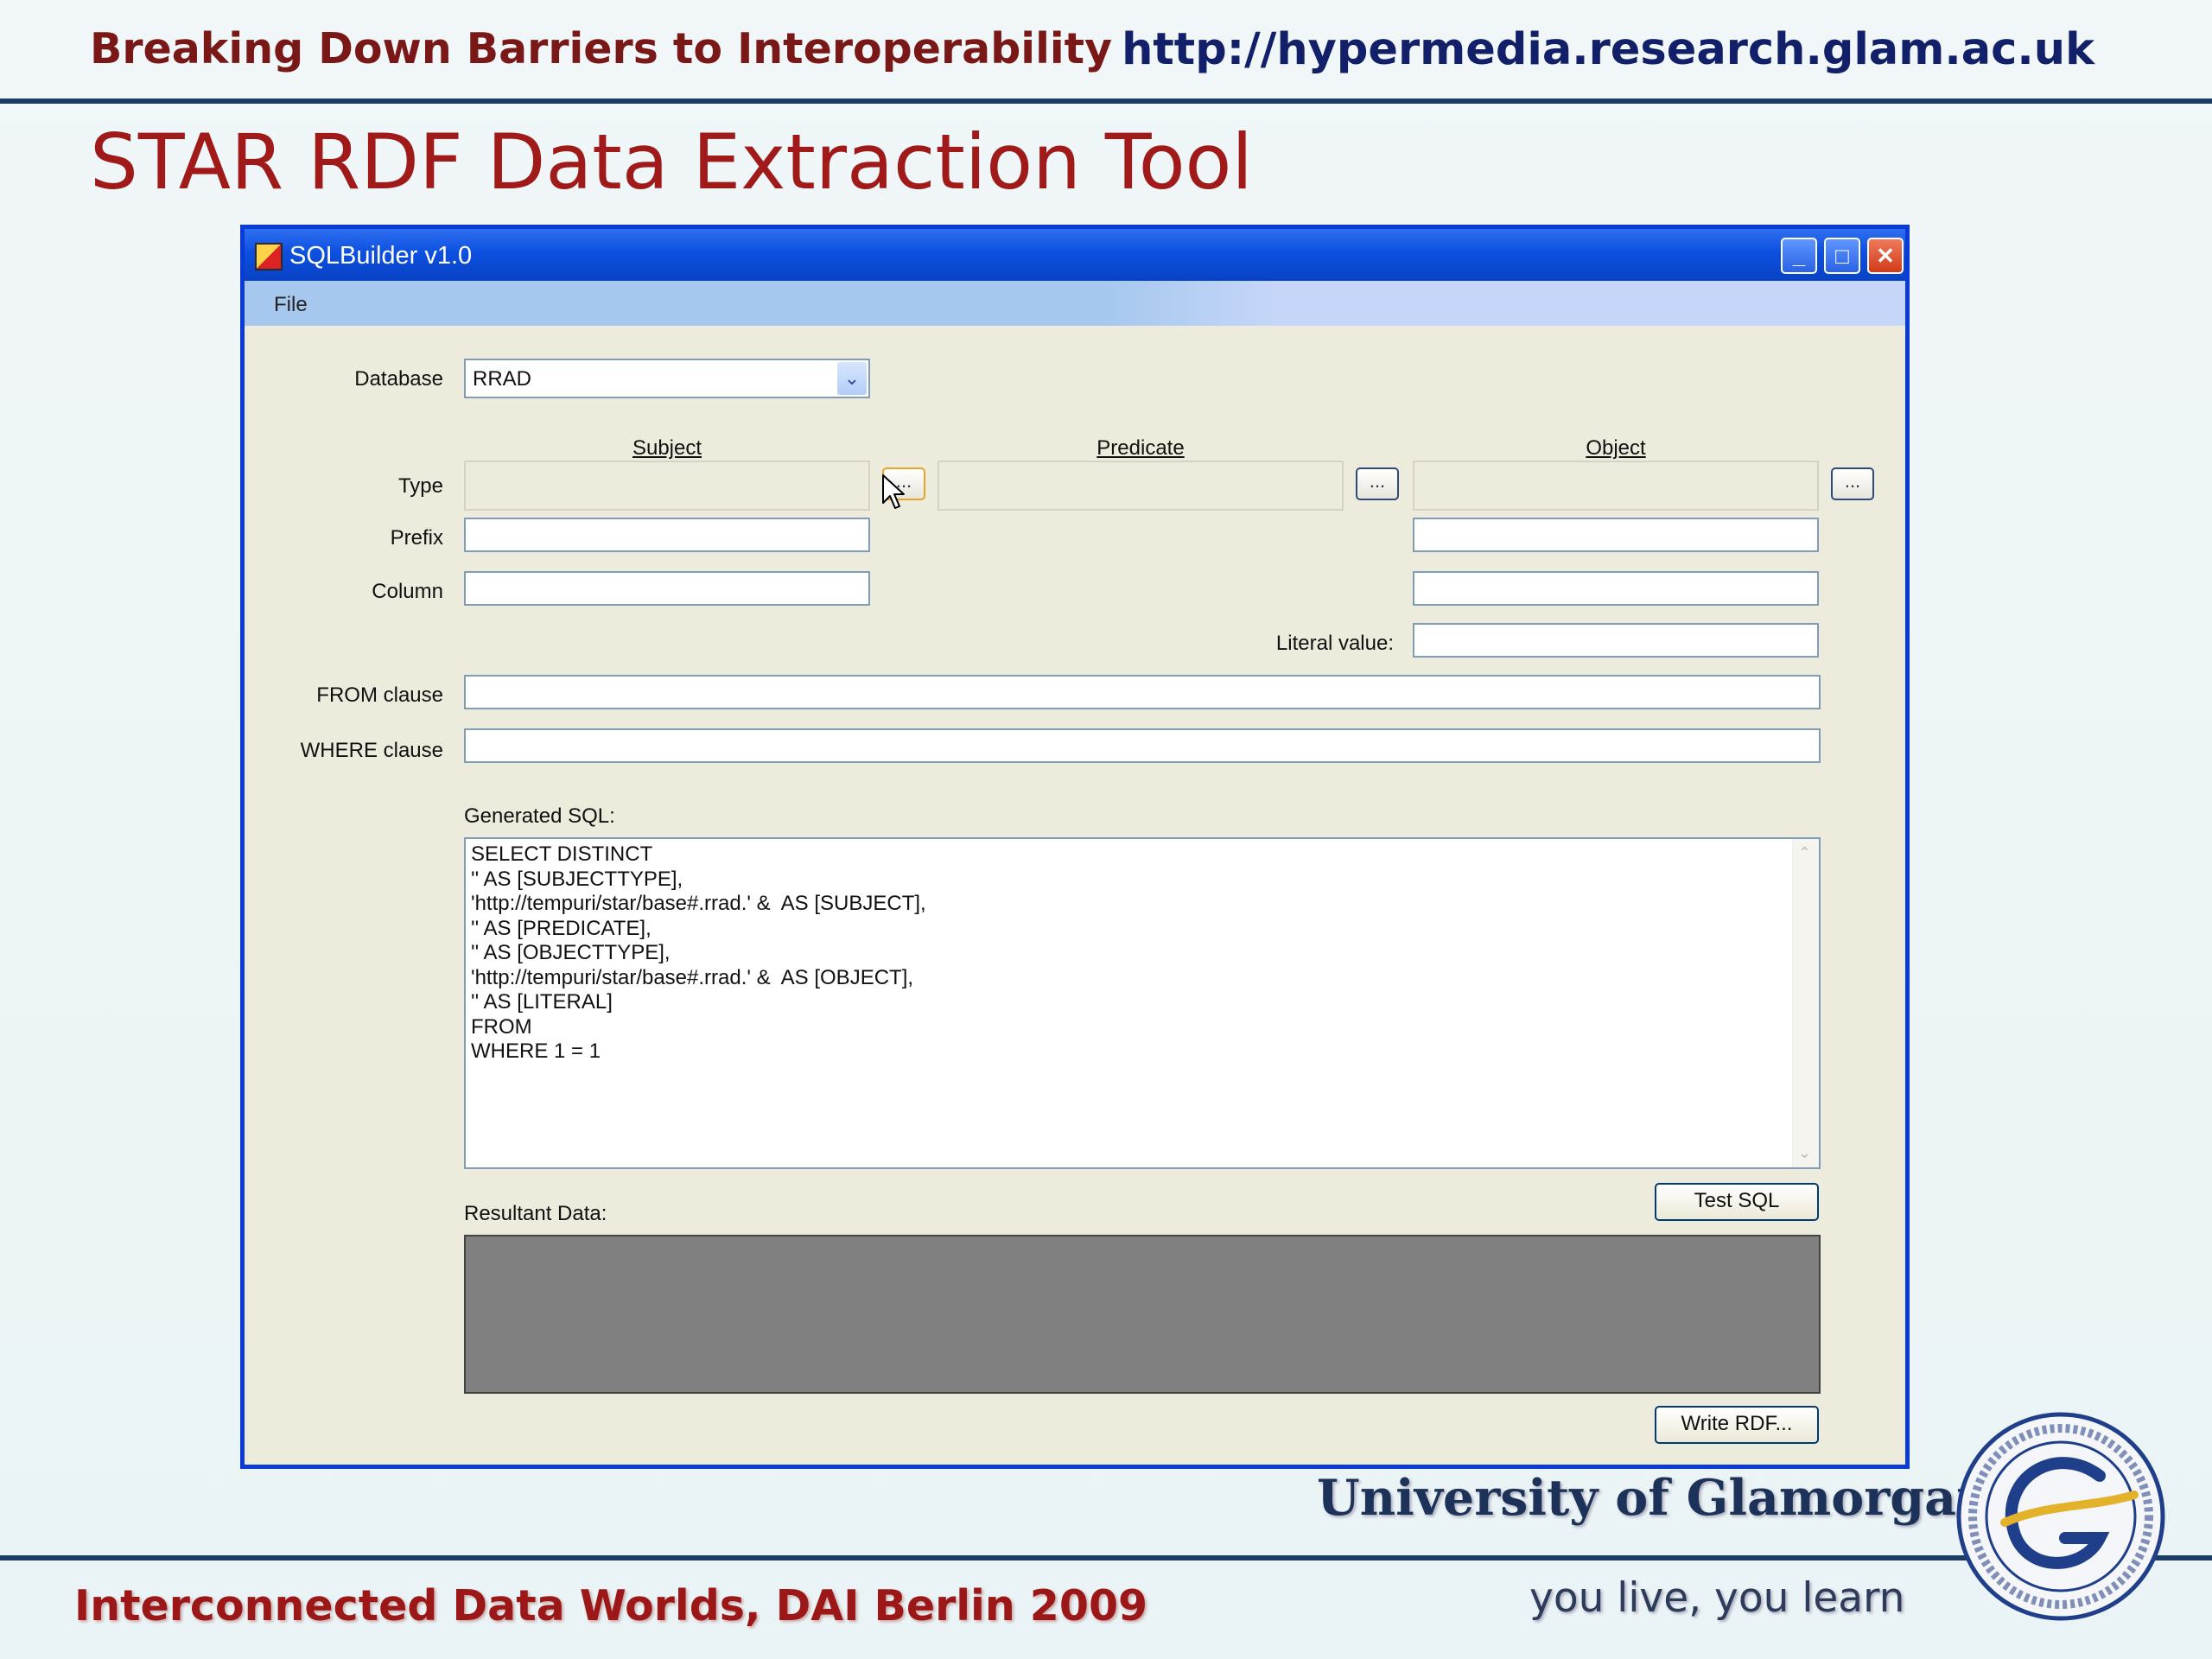 Image resolution: width=2212 pixels, height=1659 pixels. I want to click on database-value: RRAD, so click(502, 379).